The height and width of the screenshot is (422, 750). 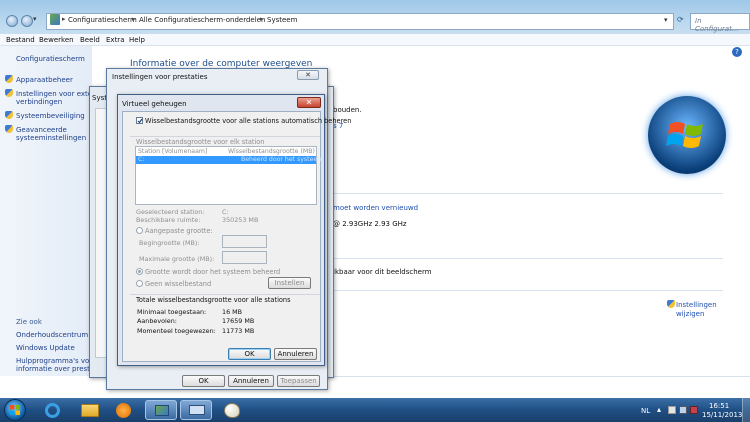 What do you see at coordinates (659, 409) in the screenshot?
I see `tray-show-hidden-icon: ▴` at bounding box center [659, 409].